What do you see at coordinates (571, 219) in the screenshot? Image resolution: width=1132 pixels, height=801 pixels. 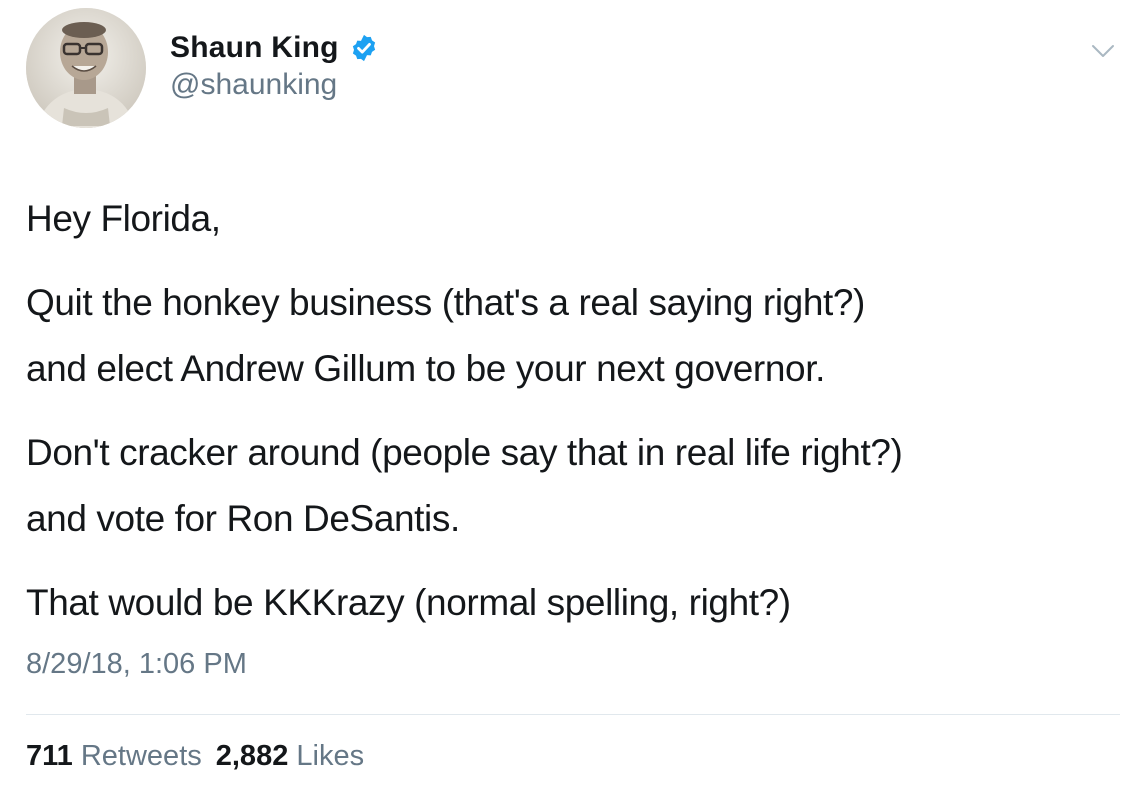 I see `tweet-paragraph: Hey Florida,` at bounding box center [571, 219].